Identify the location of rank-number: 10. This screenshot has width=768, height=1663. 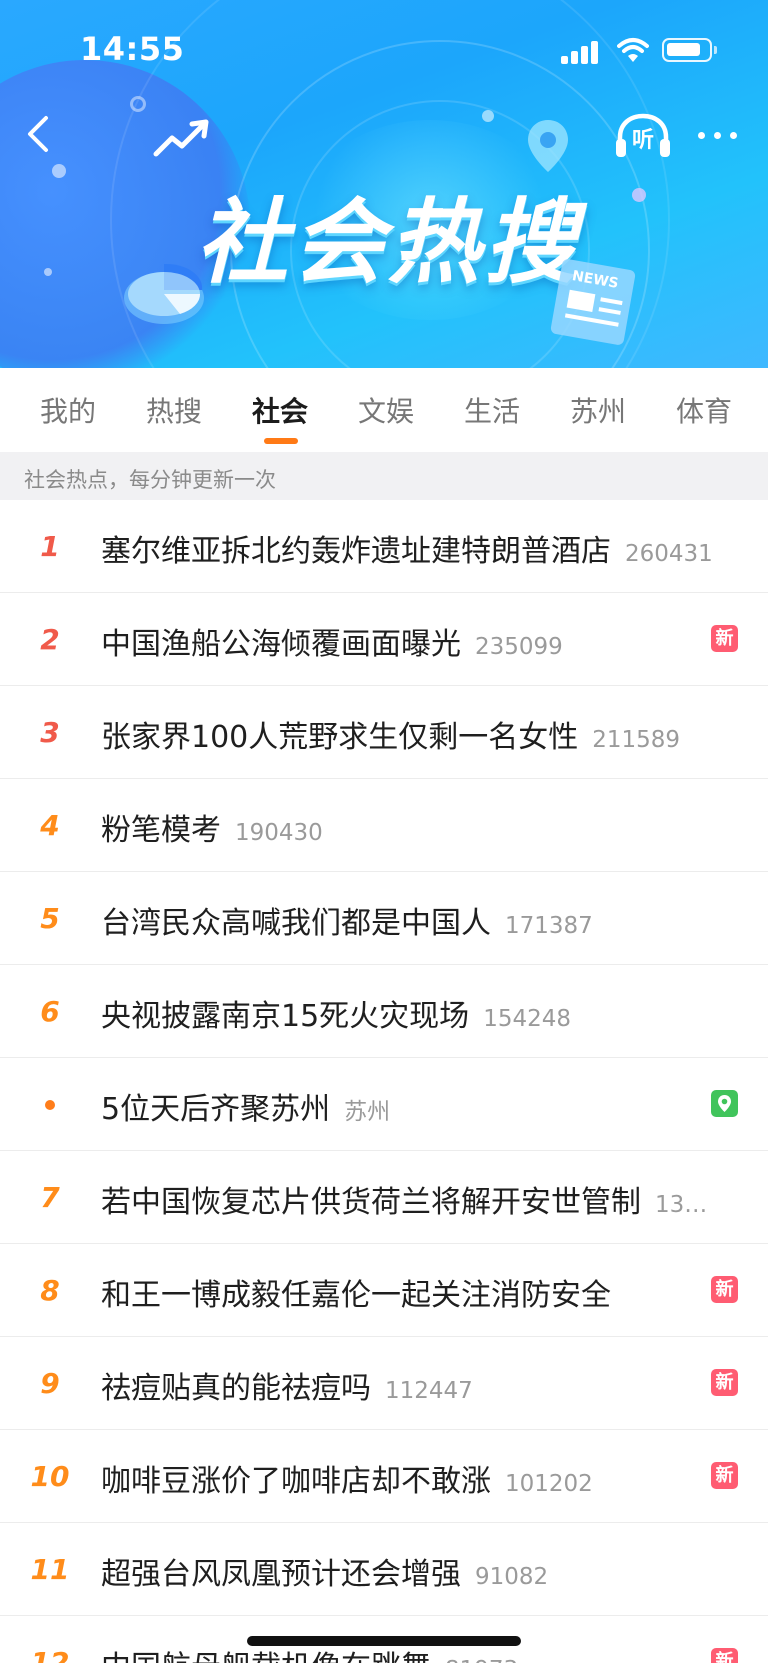
(50, 1476).